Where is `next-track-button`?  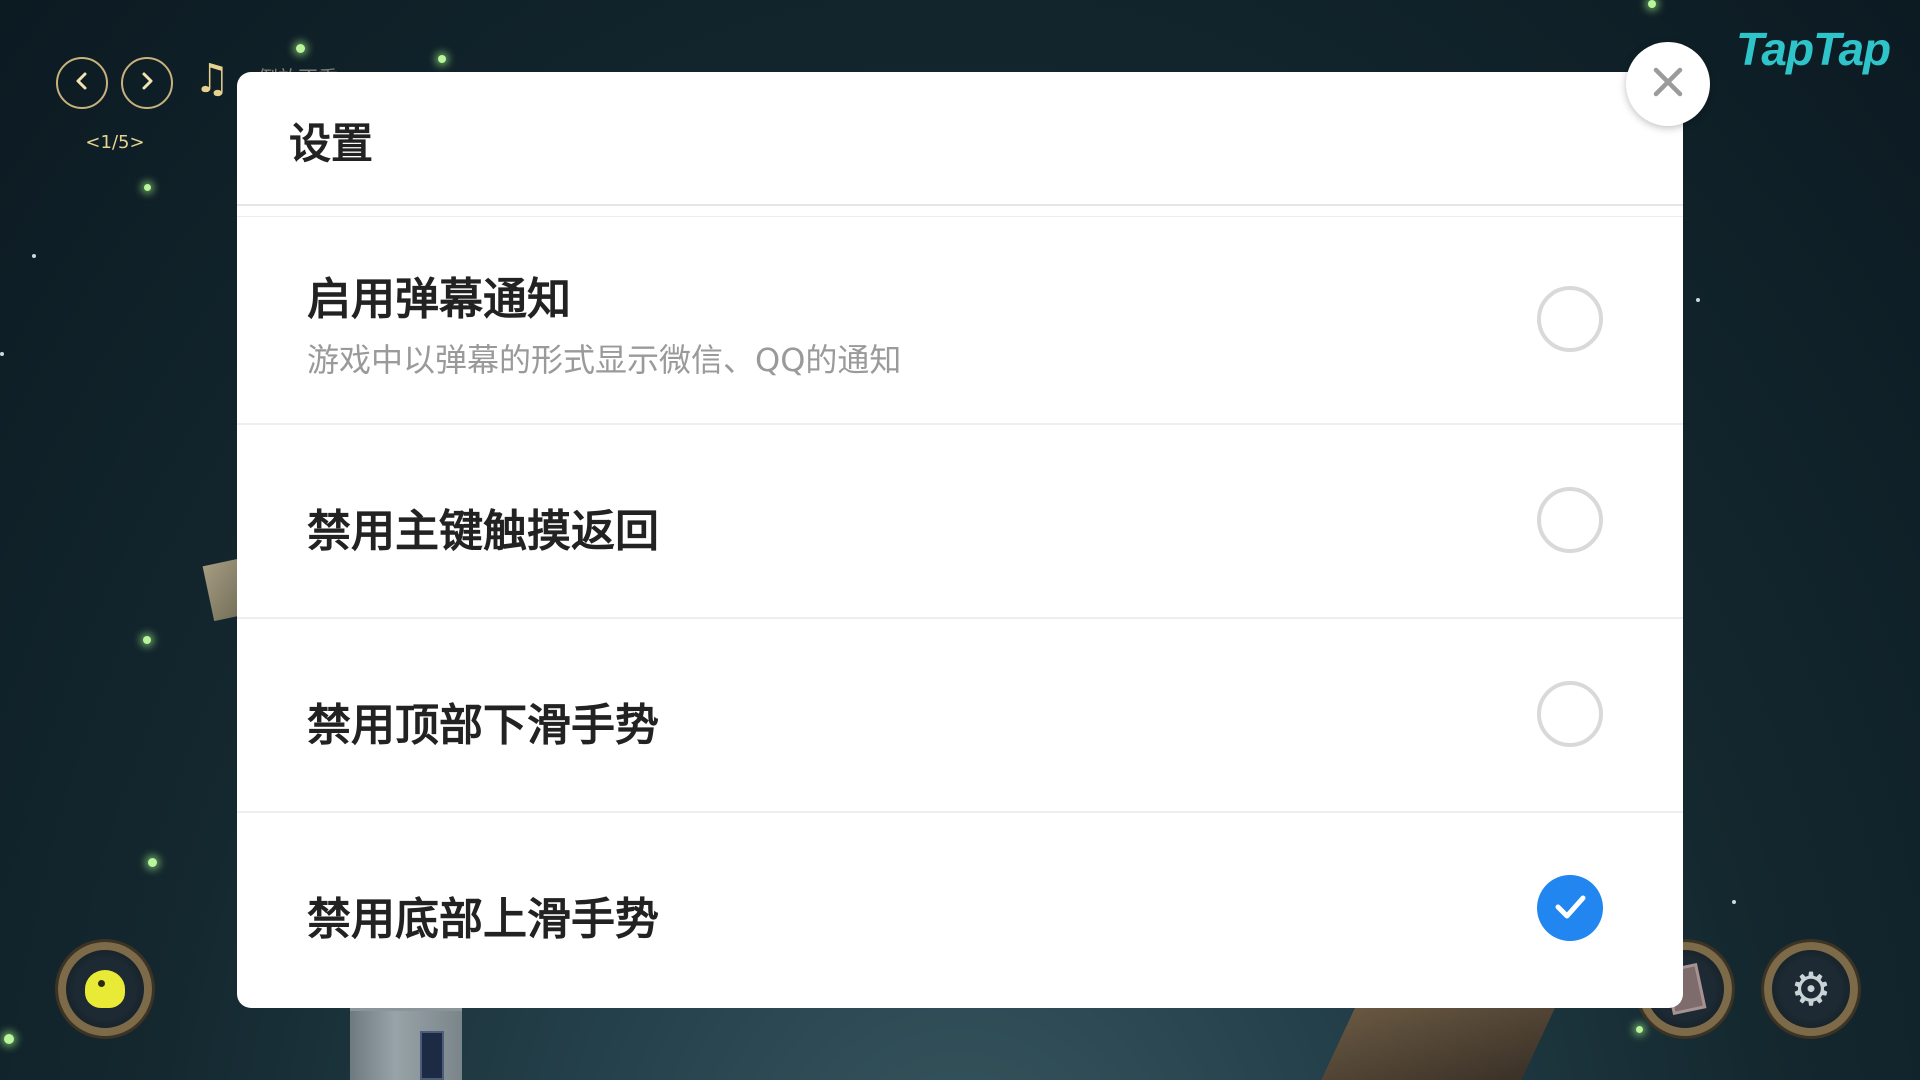 next-track-button is located at coordinates (147, 83).